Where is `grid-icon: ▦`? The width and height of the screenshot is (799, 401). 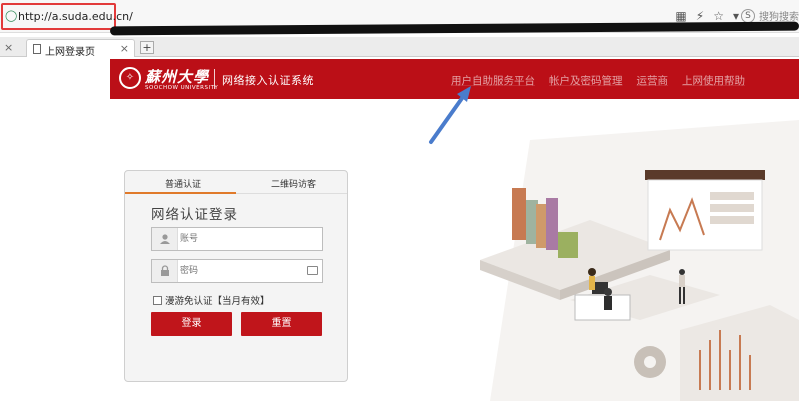
grid-icon: ▦ is located at coordinates (680, 16).